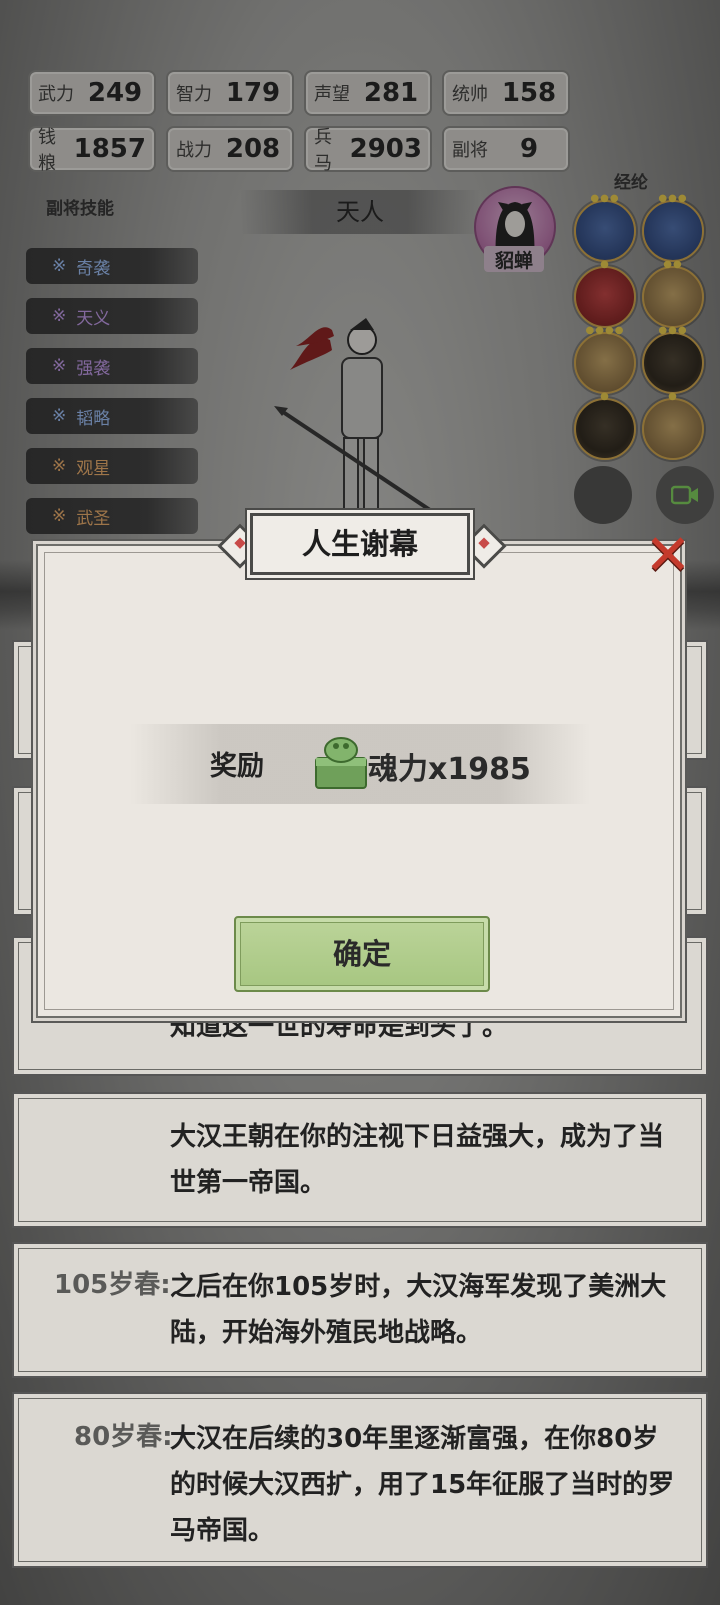  I want to click on modal-title: 人生谢幕, so click(360, 544).